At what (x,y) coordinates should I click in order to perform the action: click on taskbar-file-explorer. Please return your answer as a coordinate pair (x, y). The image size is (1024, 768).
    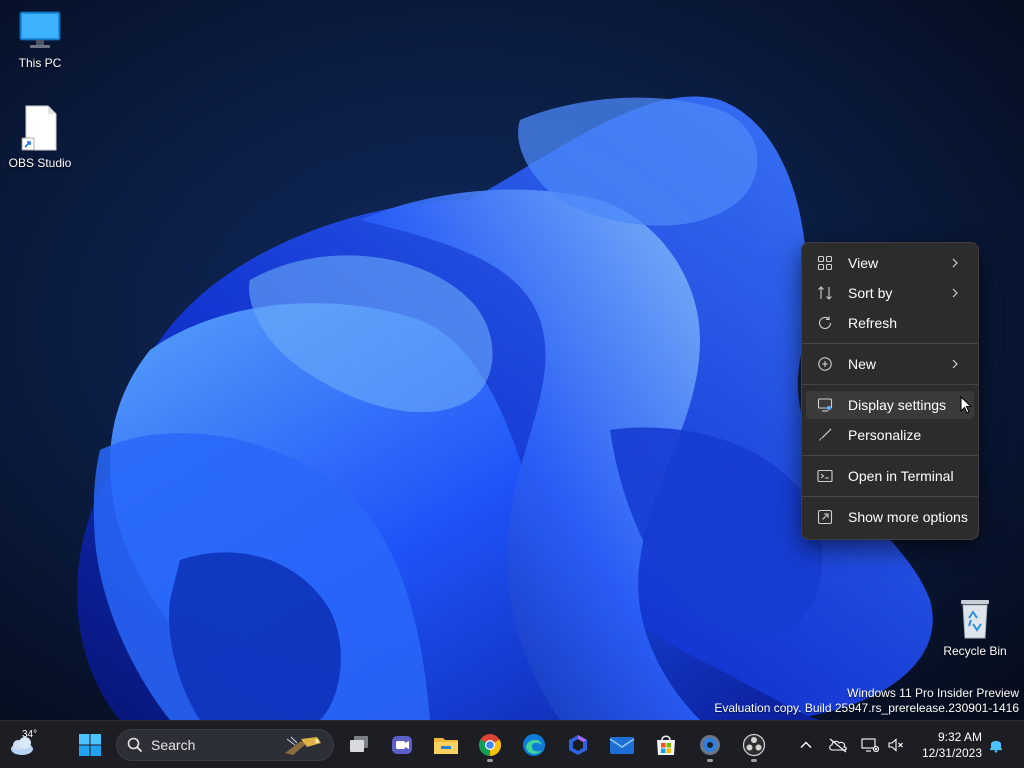
    Looking at the image, I should click on (446, 745).